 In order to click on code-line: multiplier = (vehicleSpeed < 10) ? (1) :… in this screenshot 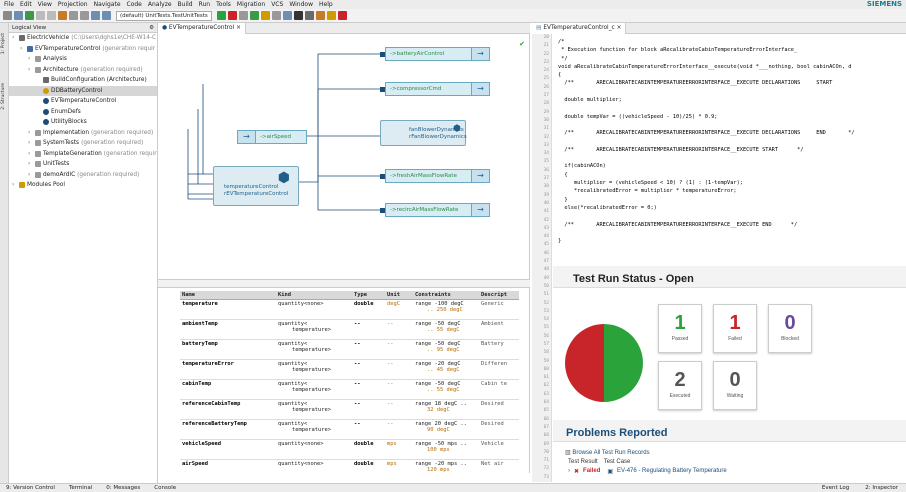, I will do `click(706, 183)`.